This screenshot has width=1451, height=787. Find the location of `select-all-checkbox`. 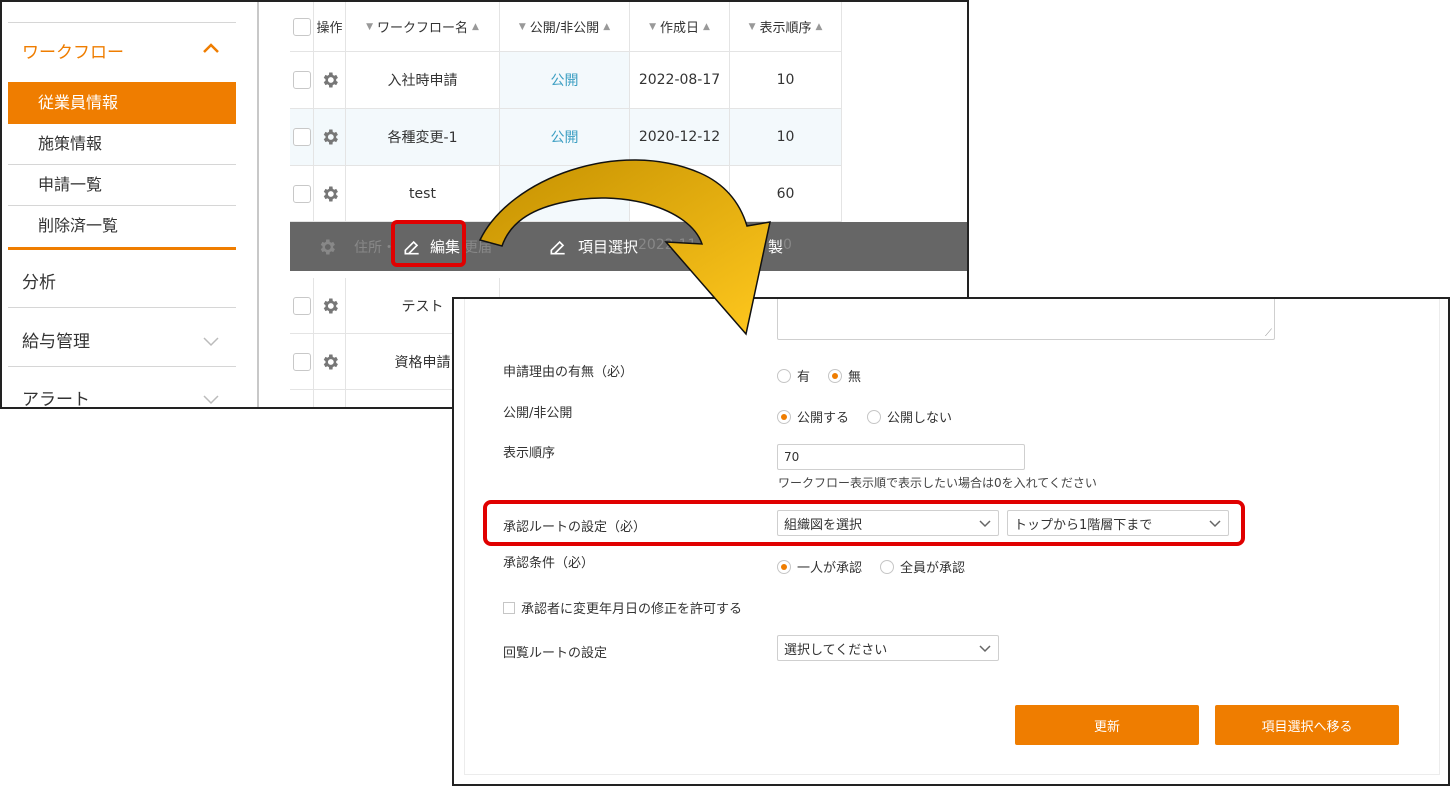

select-all-checkbox is located at coordinates (301, 26).